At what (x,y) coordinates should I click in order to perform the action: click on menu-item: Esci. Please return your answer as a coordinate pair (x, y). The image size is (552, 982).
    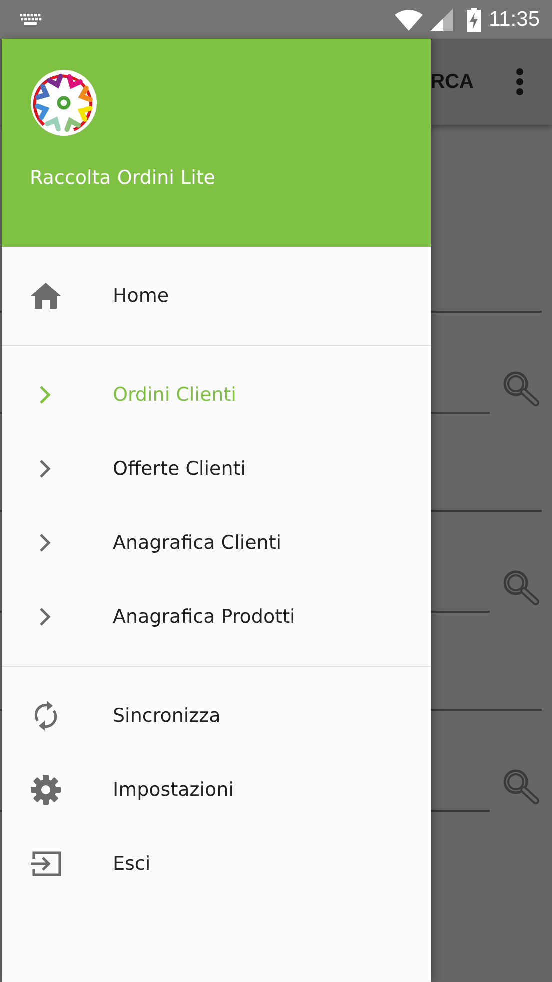
    Looking at the image, I should click on (216, 864).